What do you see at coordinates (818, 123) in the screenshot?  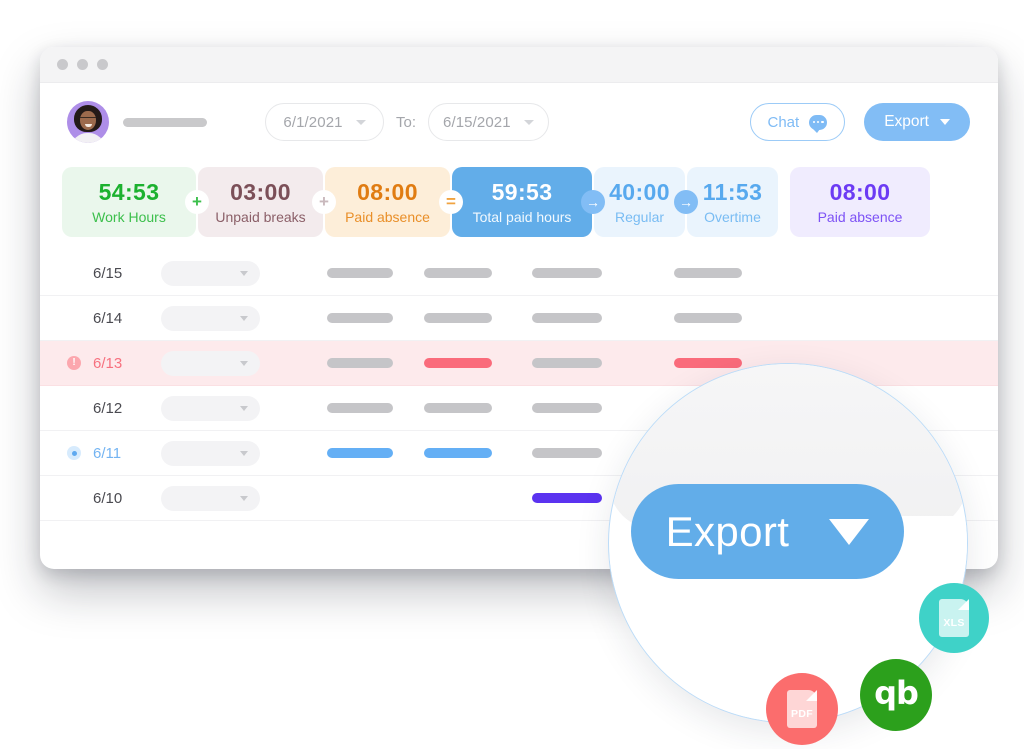 I see `chat-bubble-icon` at bounding box center [818, 123].